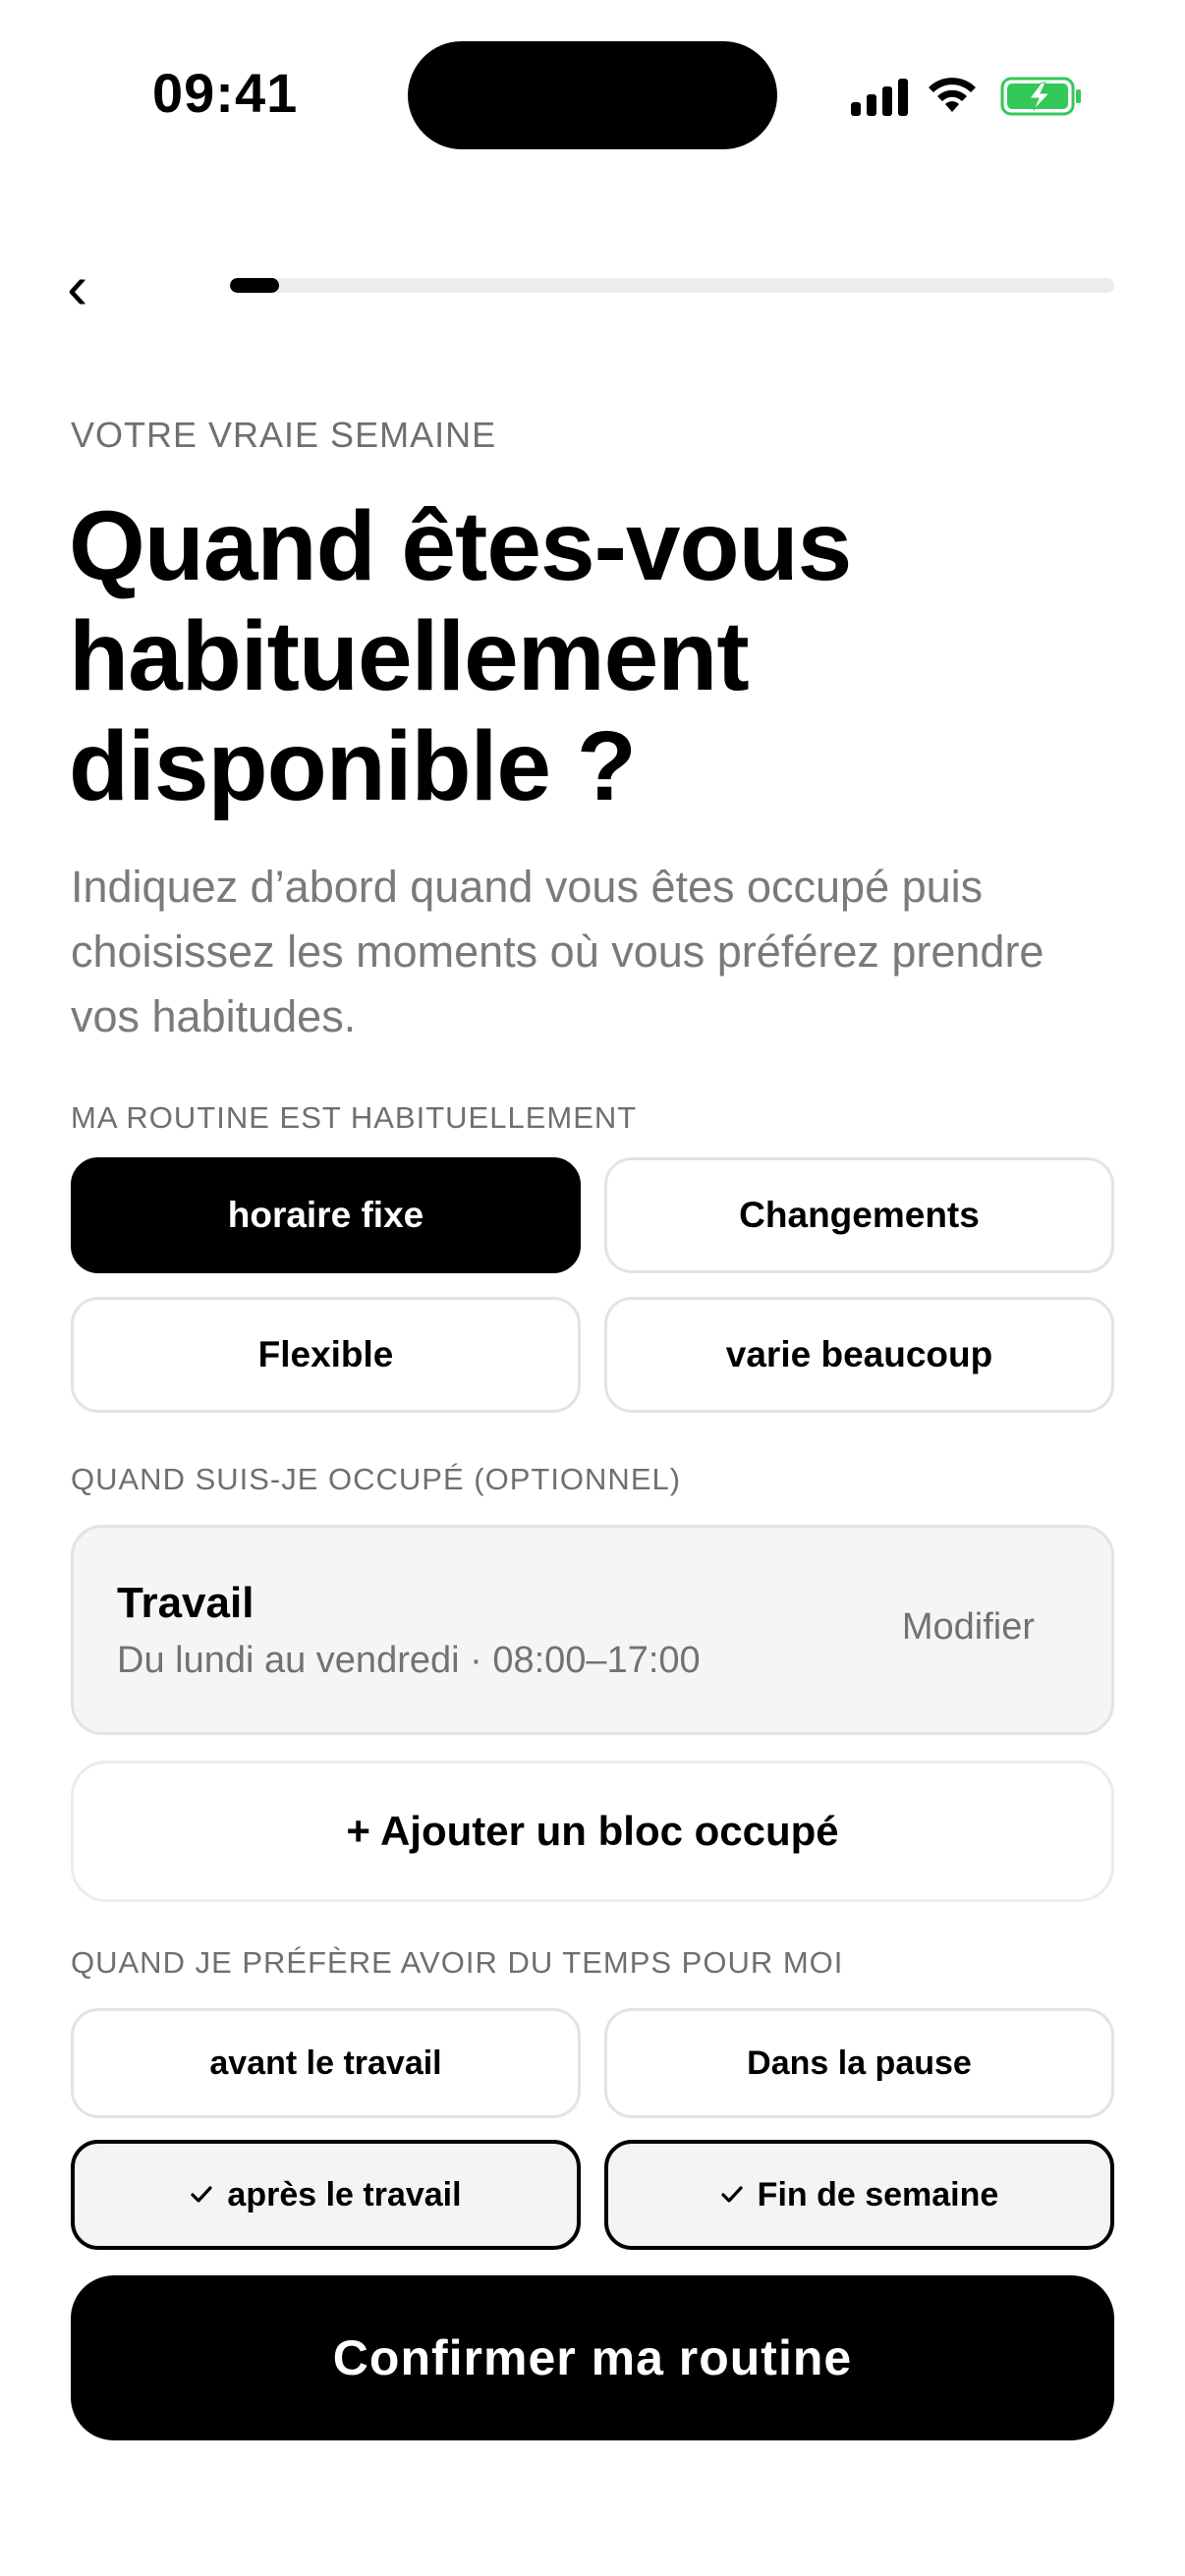 Image resolution: width=1185 pixels, height=2576 pixels. What do you see at coordinates (377, 1479) in the screenshot?
I see `busy-section-label: QUAND SUIS-JE OCCUPÉ (OPTIONNEL)` at bounding box center [377, 1479].